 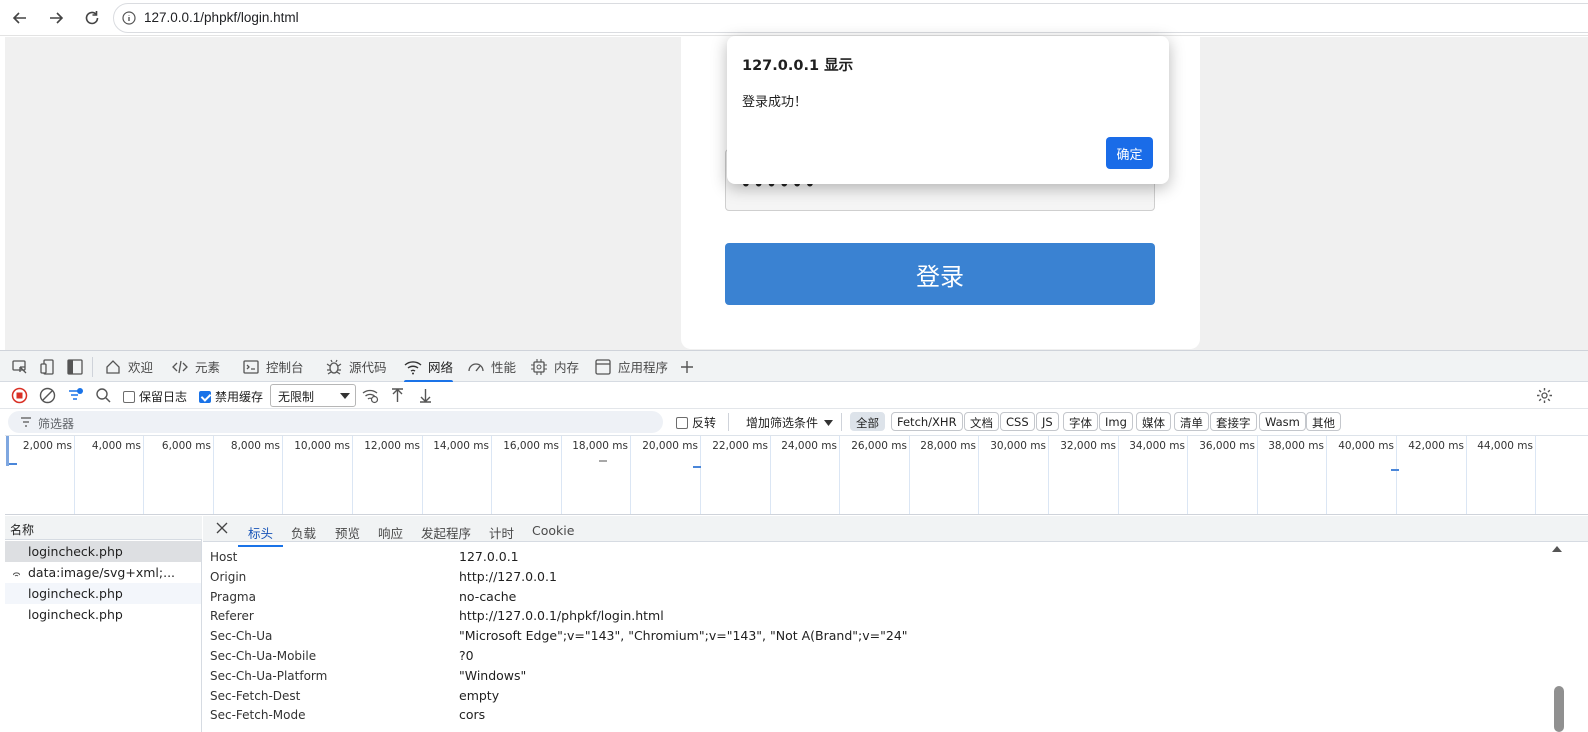 What do you see at coordinates (16, 574) in the screenshot?
I see `svg-resource-icon` at bounding box center [16, 574].